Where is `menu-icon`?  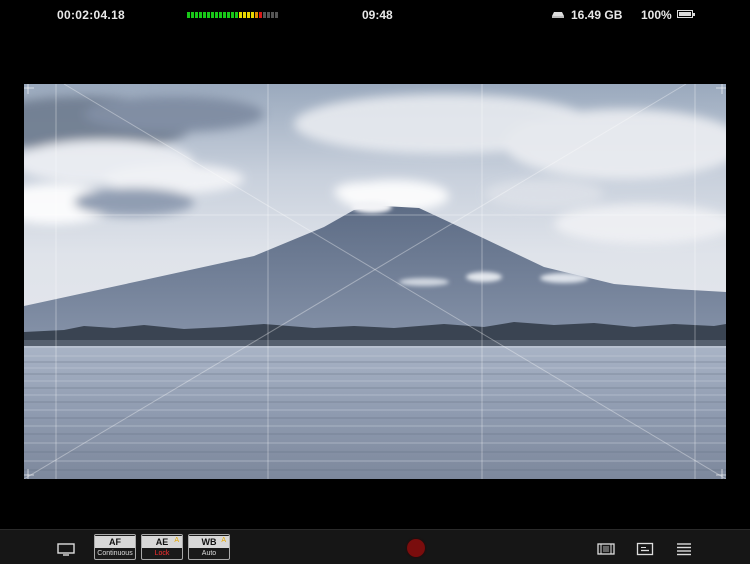 menu-icon is located at coordinates (684, 549).